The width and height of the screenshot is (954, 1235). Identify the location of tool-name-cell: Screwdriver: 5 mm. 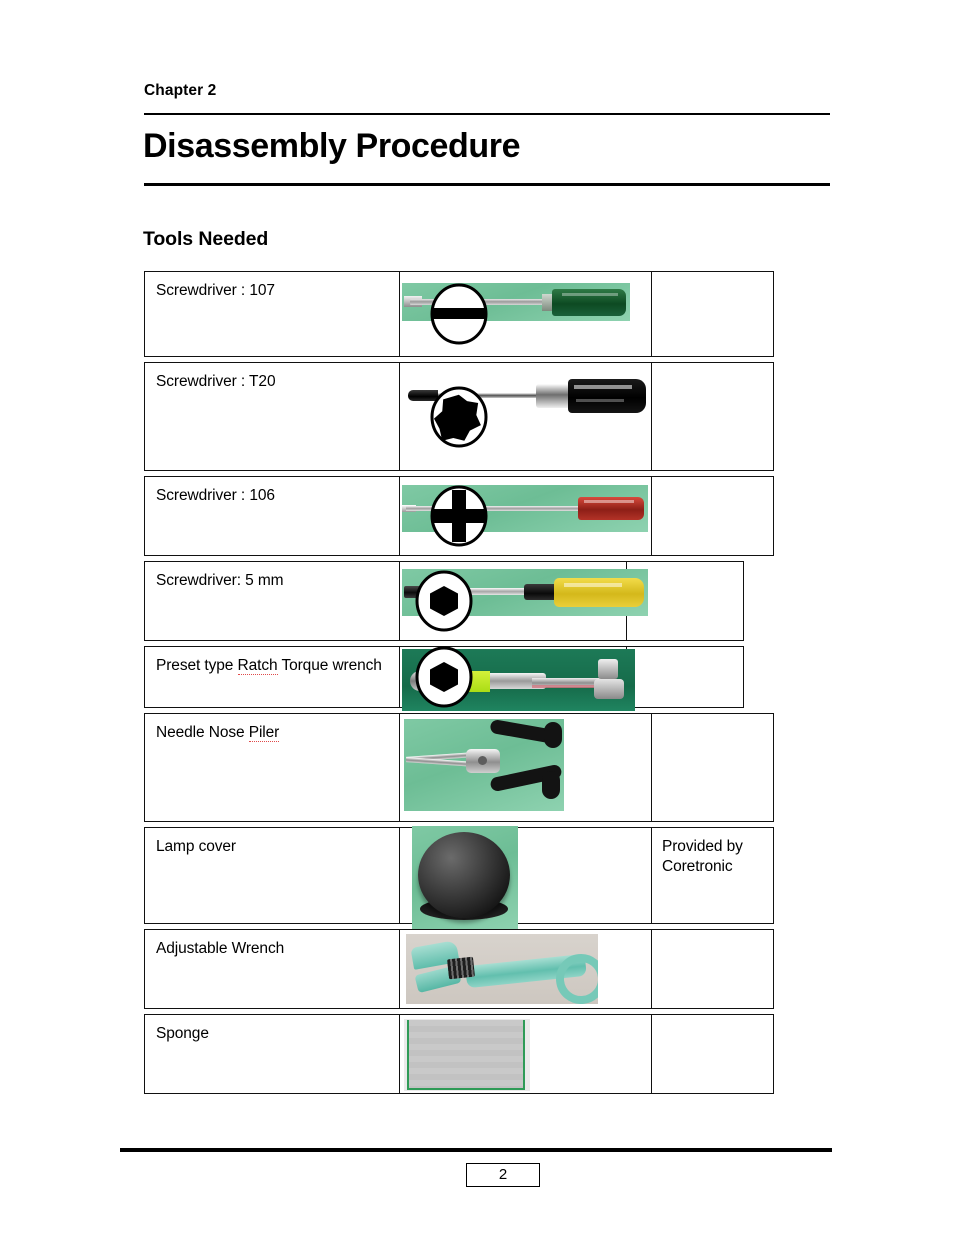
(272, 601).